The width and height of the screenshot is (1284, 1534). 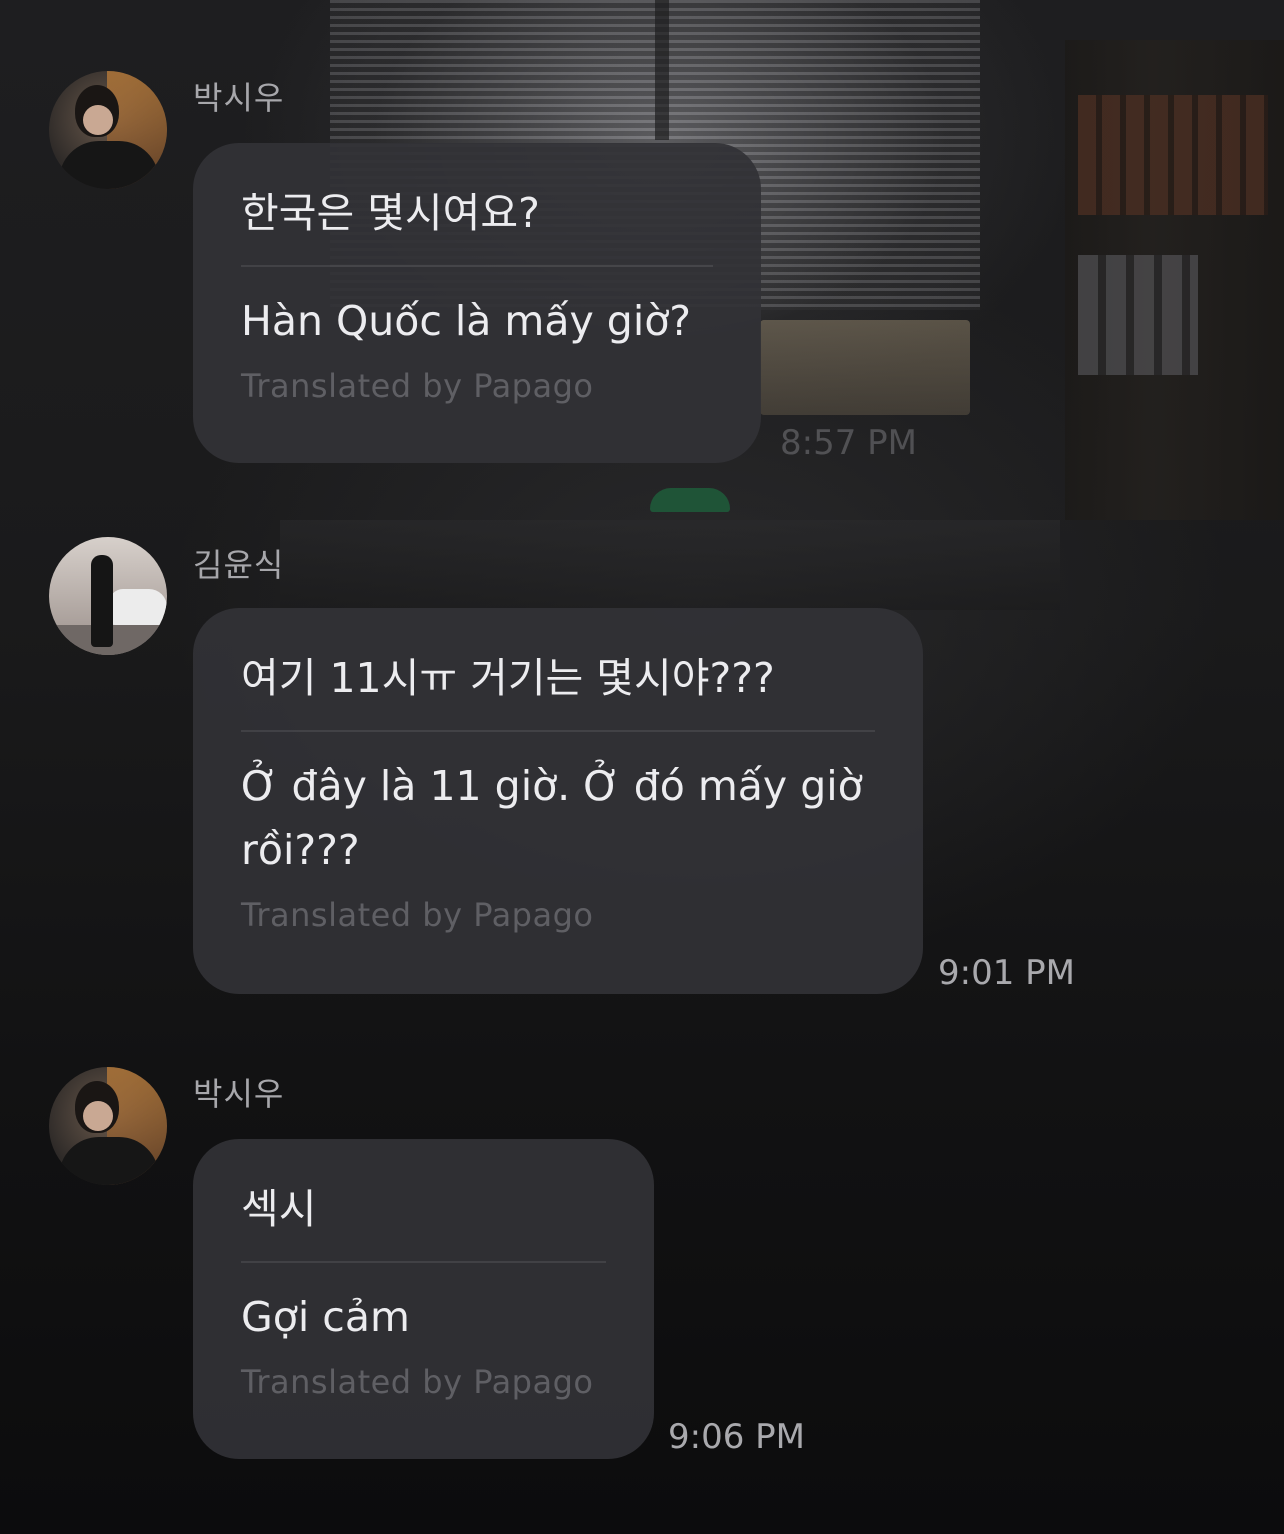 What do you see at coordinates (279, 1209) in the screenshot?
I see `original-text: 섹시` at bounding box center [279, 1209].